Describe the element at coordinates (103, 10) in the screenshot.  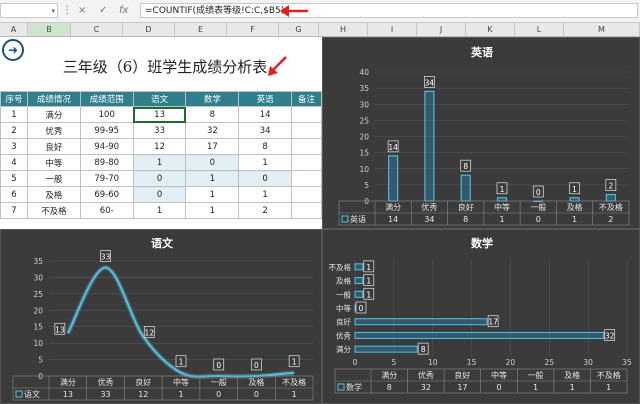
I see `enter-icon: ✓` at that location.